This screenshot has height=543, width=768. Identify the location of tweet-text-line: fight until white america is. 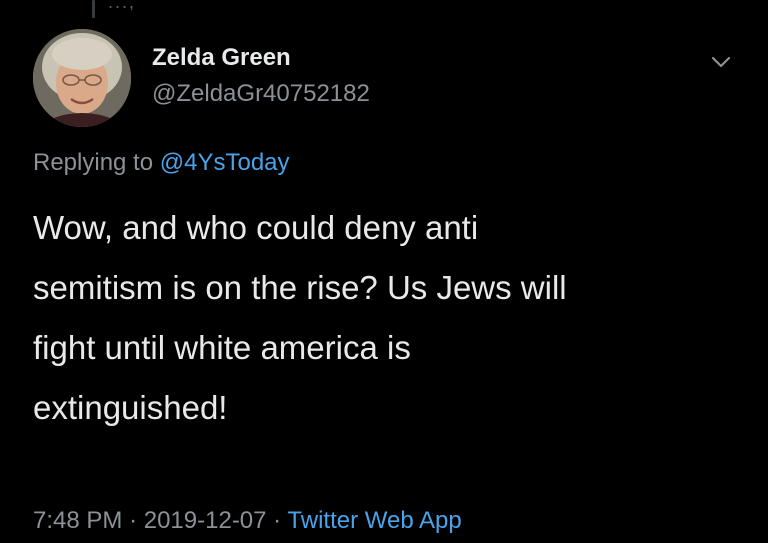
(222, 347).